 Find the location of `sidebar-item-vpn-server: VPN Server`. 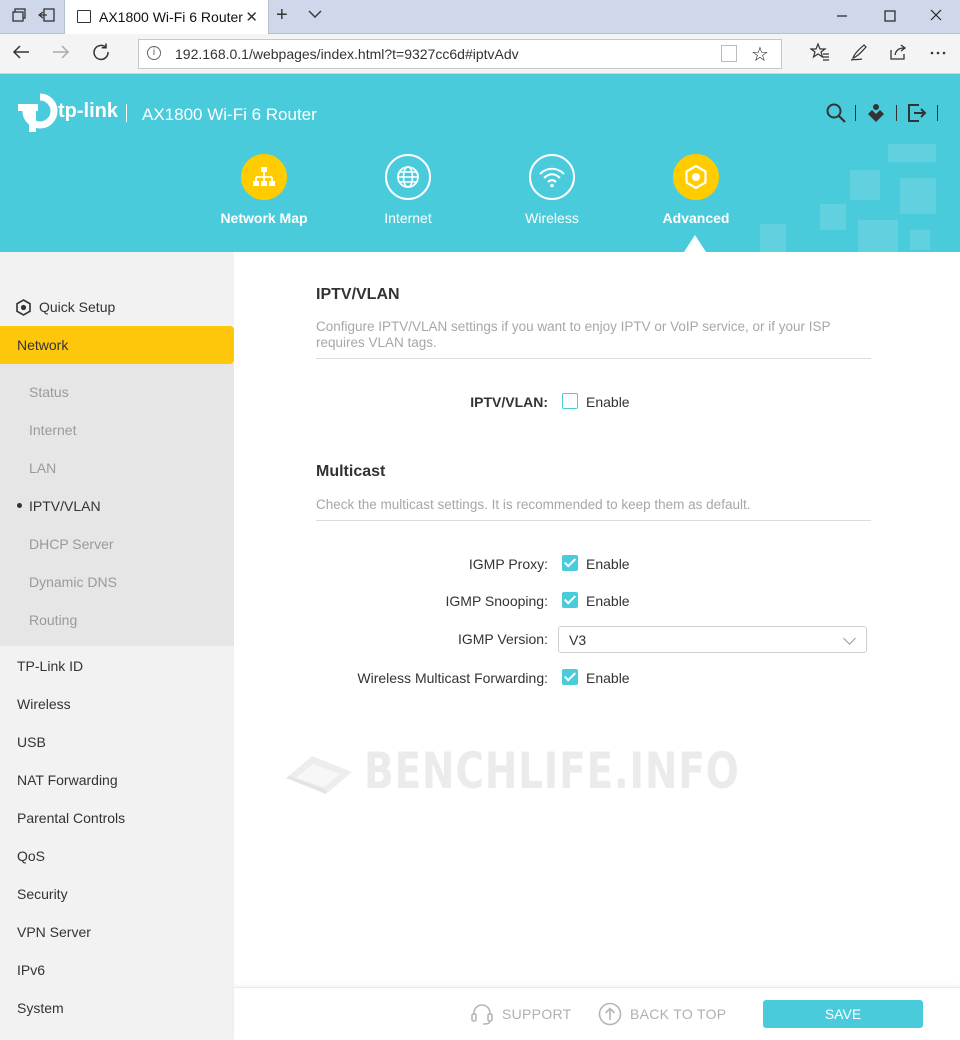

sidebar-item-vpn-server: VPN Server is located at coordinates (54, 932).